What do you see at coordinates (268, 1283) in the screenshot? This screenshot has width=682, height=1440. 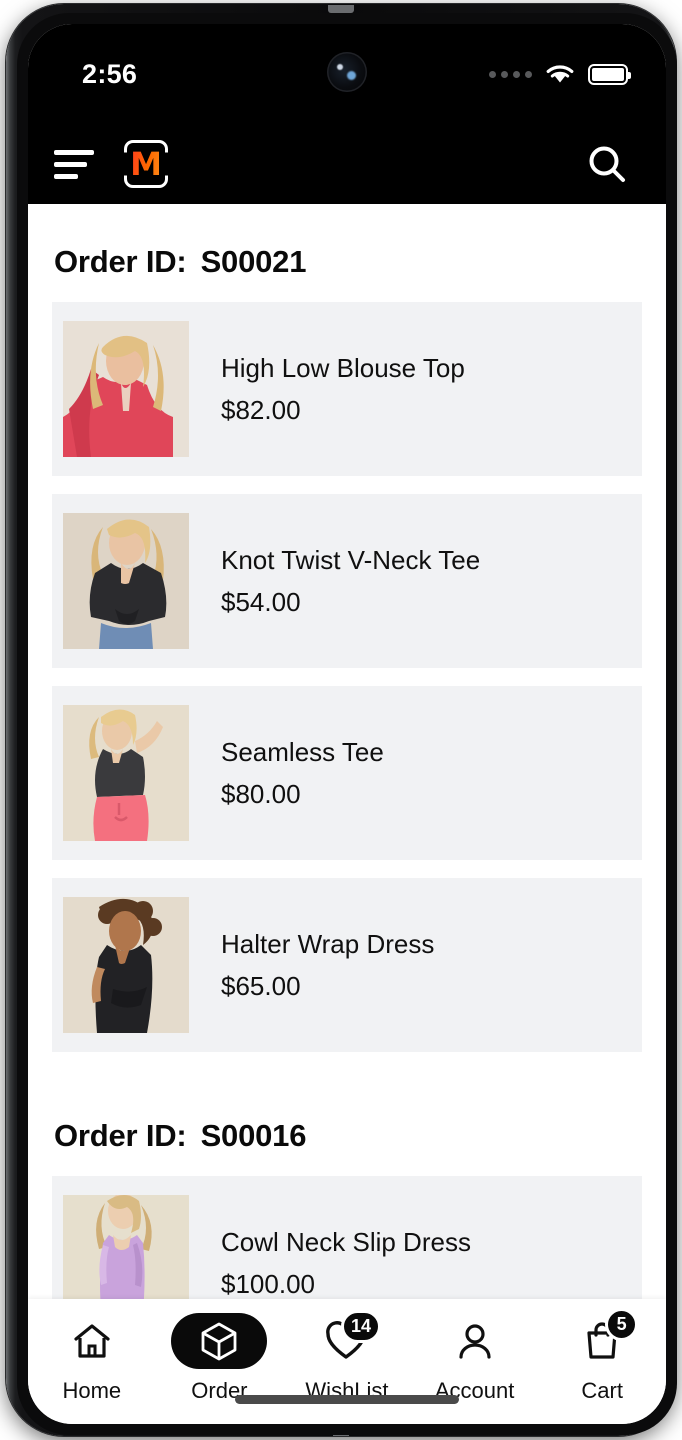 I see `product-price: $100.00` at bounding box center [268, 1283].